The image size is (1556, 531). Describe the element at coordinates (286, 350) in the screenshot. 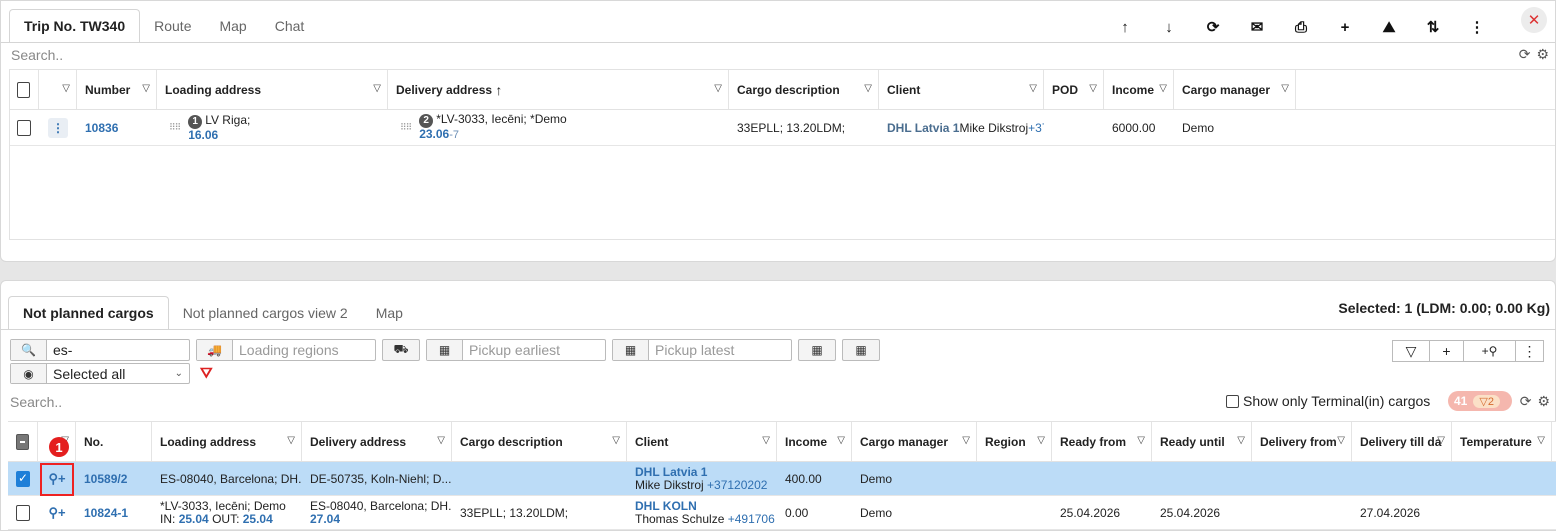

I see `loading-regions-field: 🚚 Loading regions` at that location.